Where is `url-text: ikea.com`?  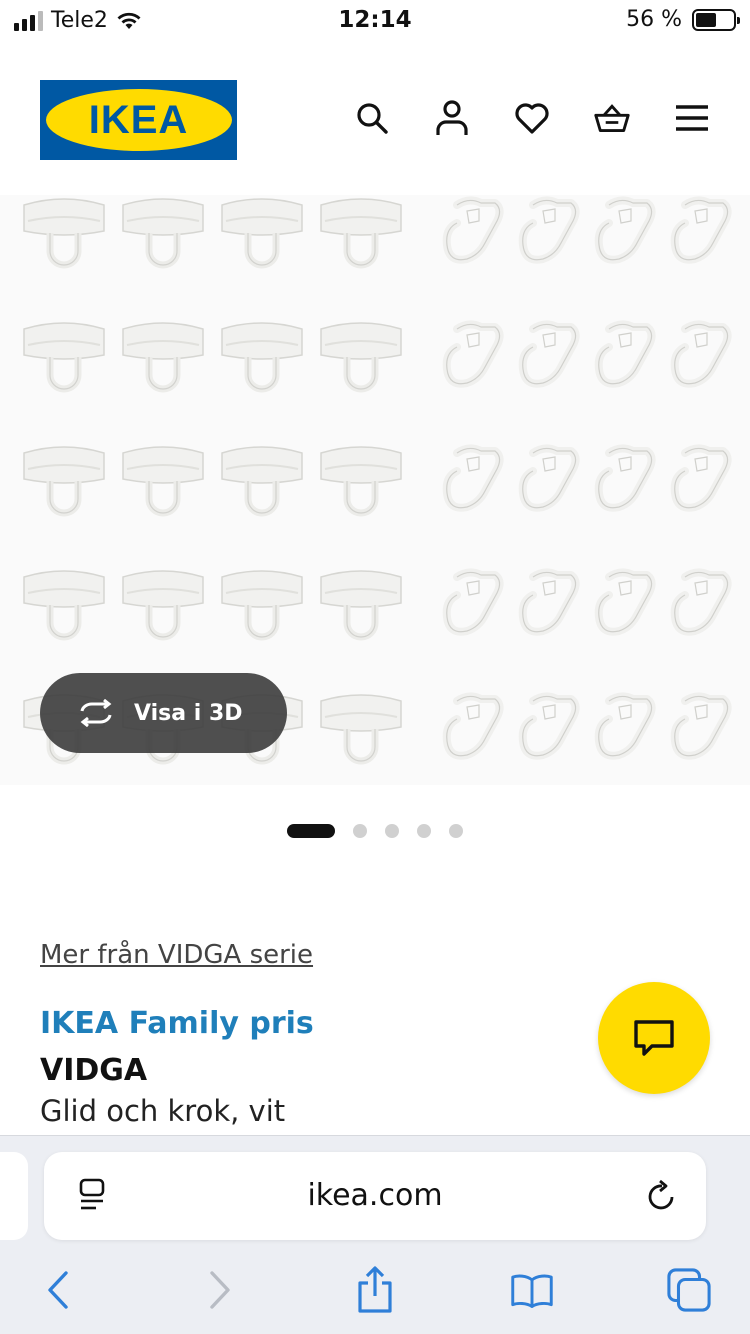
url-text: ikea.com is located at coordinates (375, 1195).